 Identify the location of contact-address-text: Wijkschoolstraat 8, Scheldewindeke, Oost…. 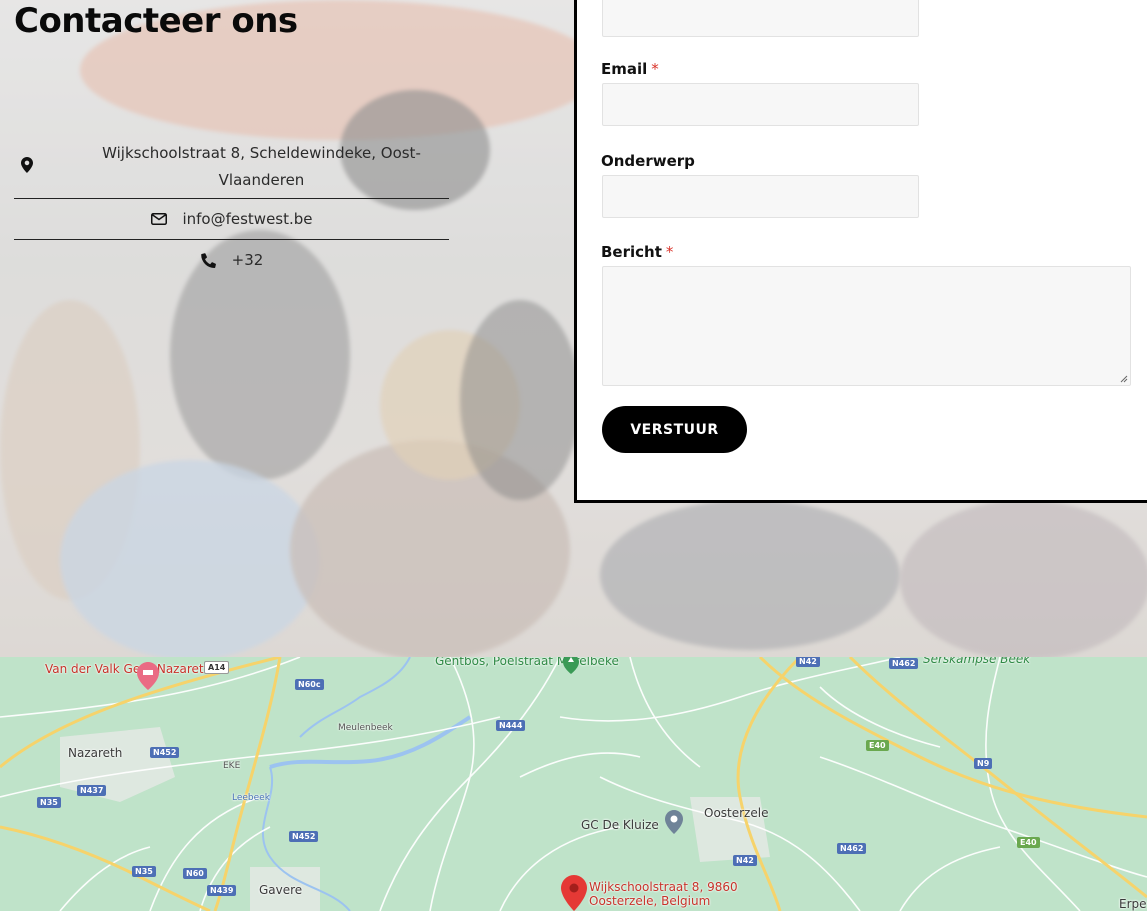
(261, 166).